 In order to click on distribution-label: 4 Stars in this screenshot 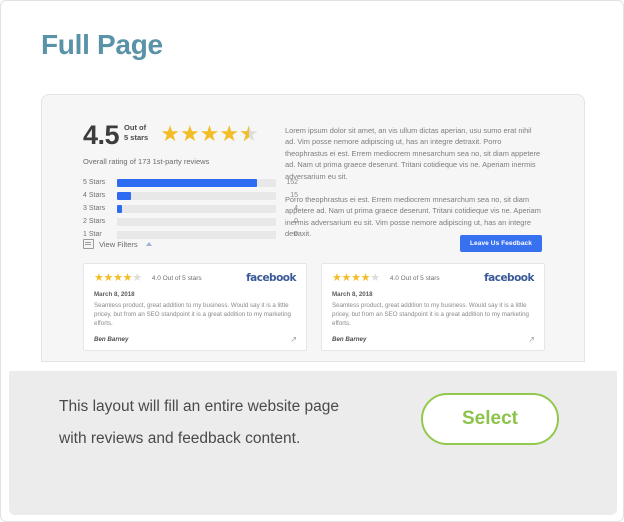, I will do `click(94, 196)`.